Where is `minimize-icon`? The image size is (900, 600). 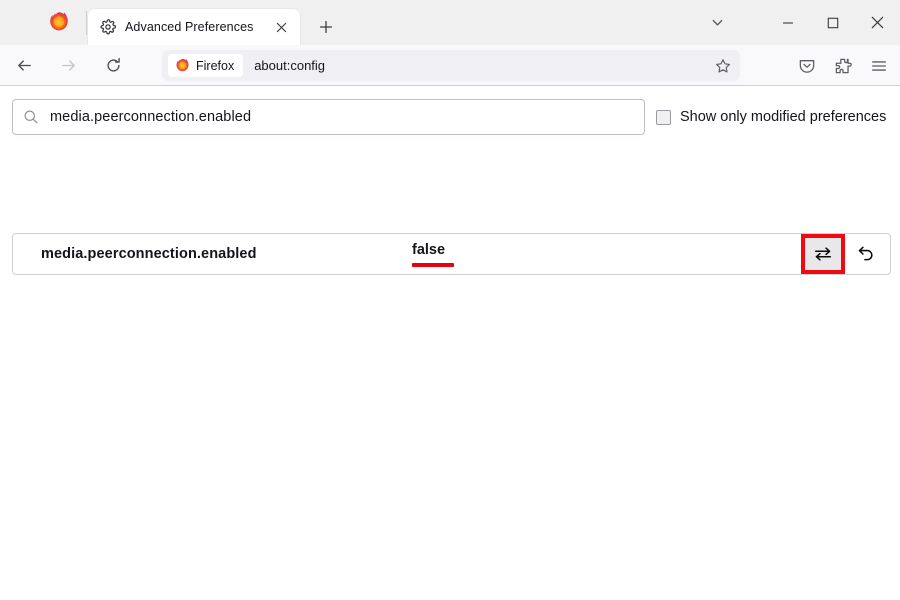 minimize-icon is located at coordinates (787, 22).